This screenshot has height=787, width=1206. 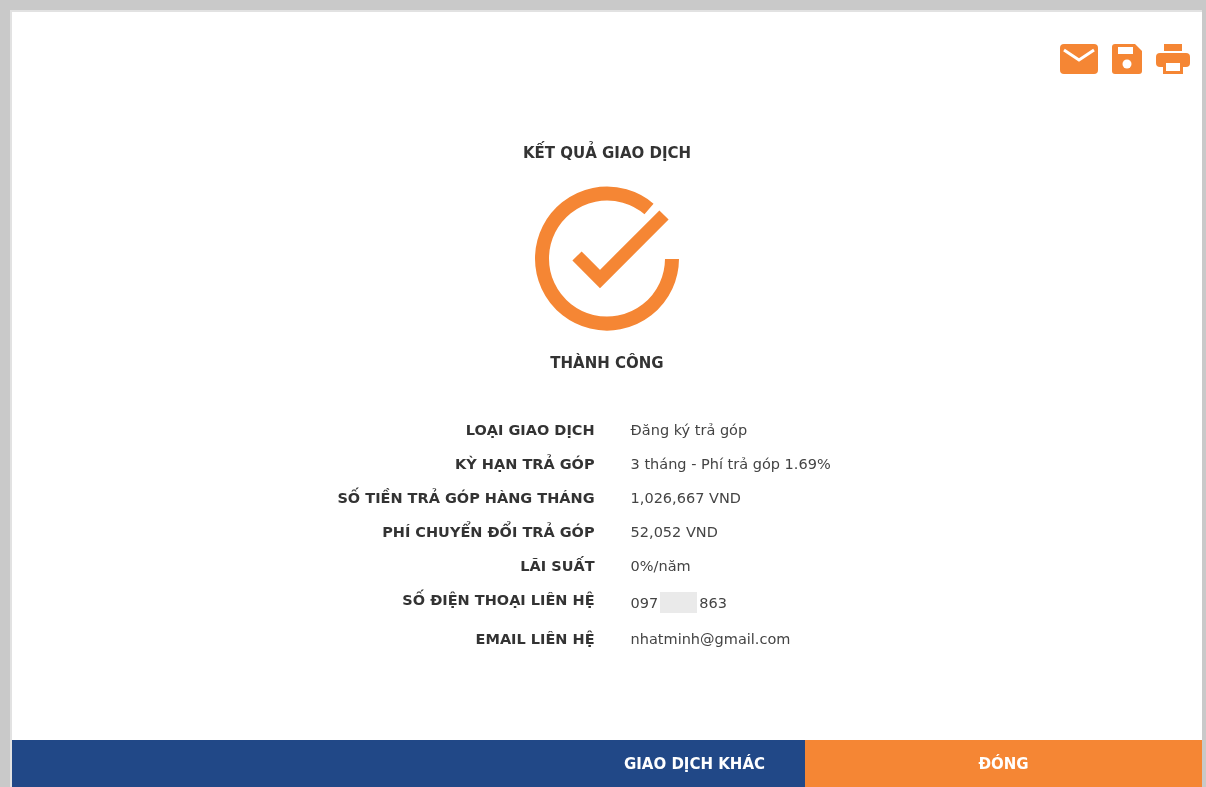 I want to click on field-value: 52,052 VND, so click(x=674, y=532).